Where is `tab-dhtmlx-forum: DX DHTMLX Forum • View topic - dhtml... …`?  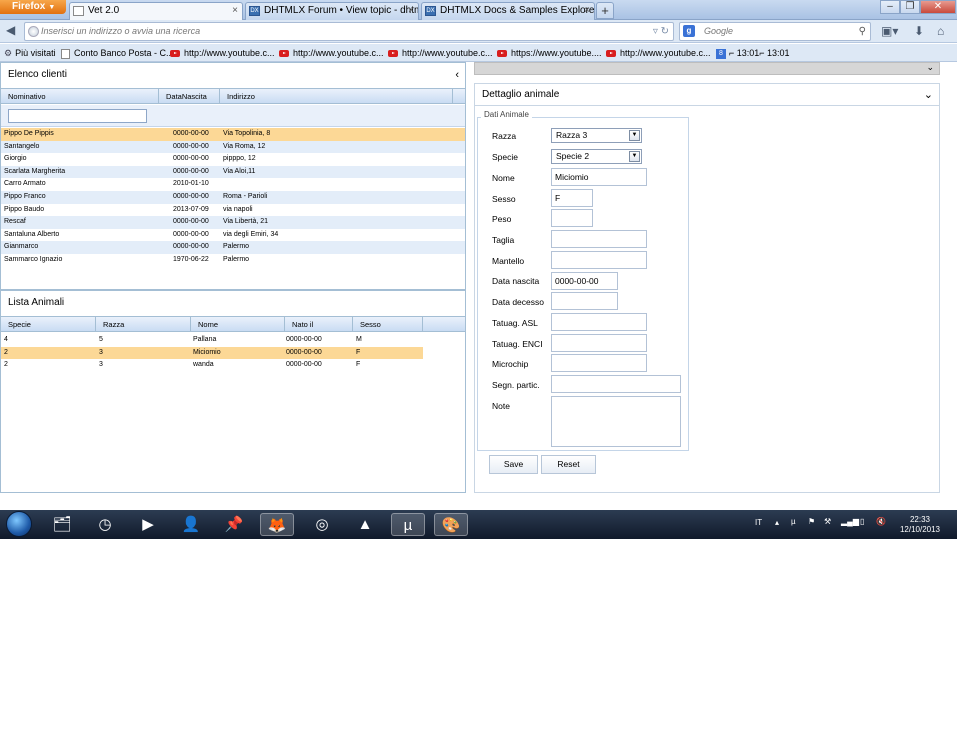
tab-dhtmlx-forum: DX DHTMLX Forum • View topic - dhtml... … is located at coordinates (332, 11).